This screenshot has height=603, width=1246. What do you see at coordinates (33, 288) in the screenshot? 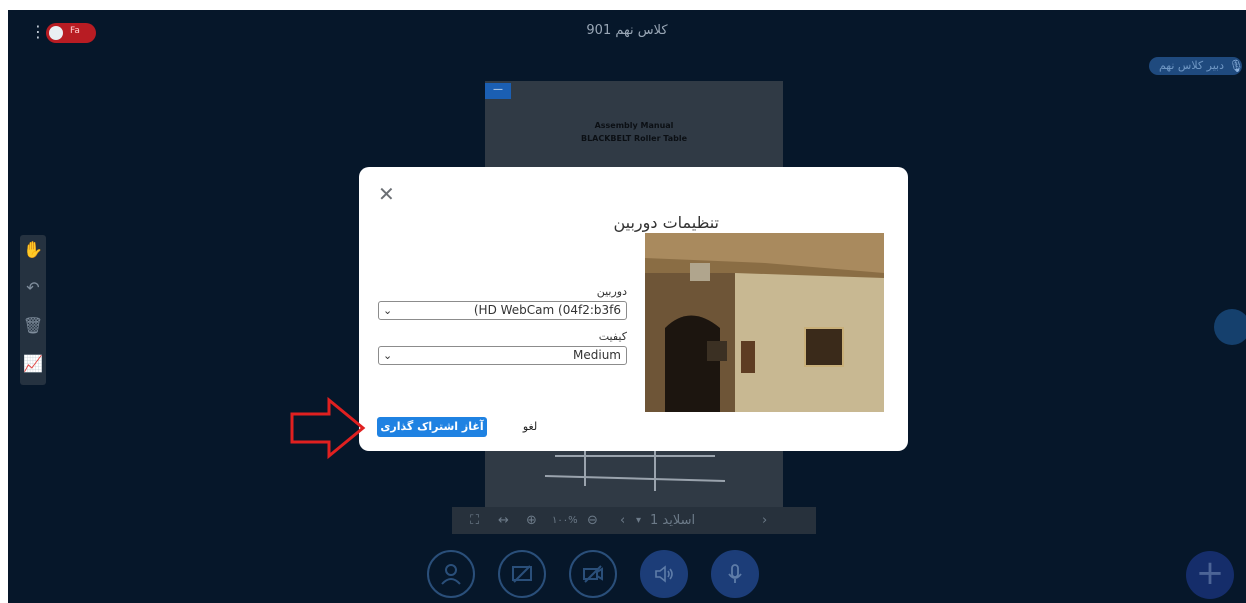
I see `undo-icon: ↶` at bounding box center [33, 288].